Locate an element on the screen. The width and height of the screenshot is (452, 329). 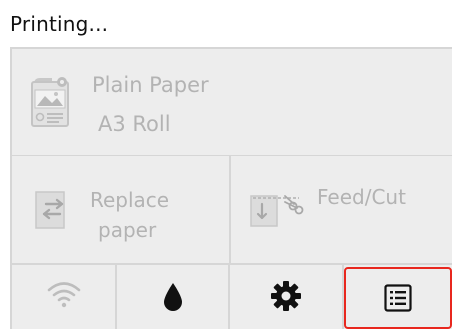
ink-status-button is located at coordinates (173, 297).